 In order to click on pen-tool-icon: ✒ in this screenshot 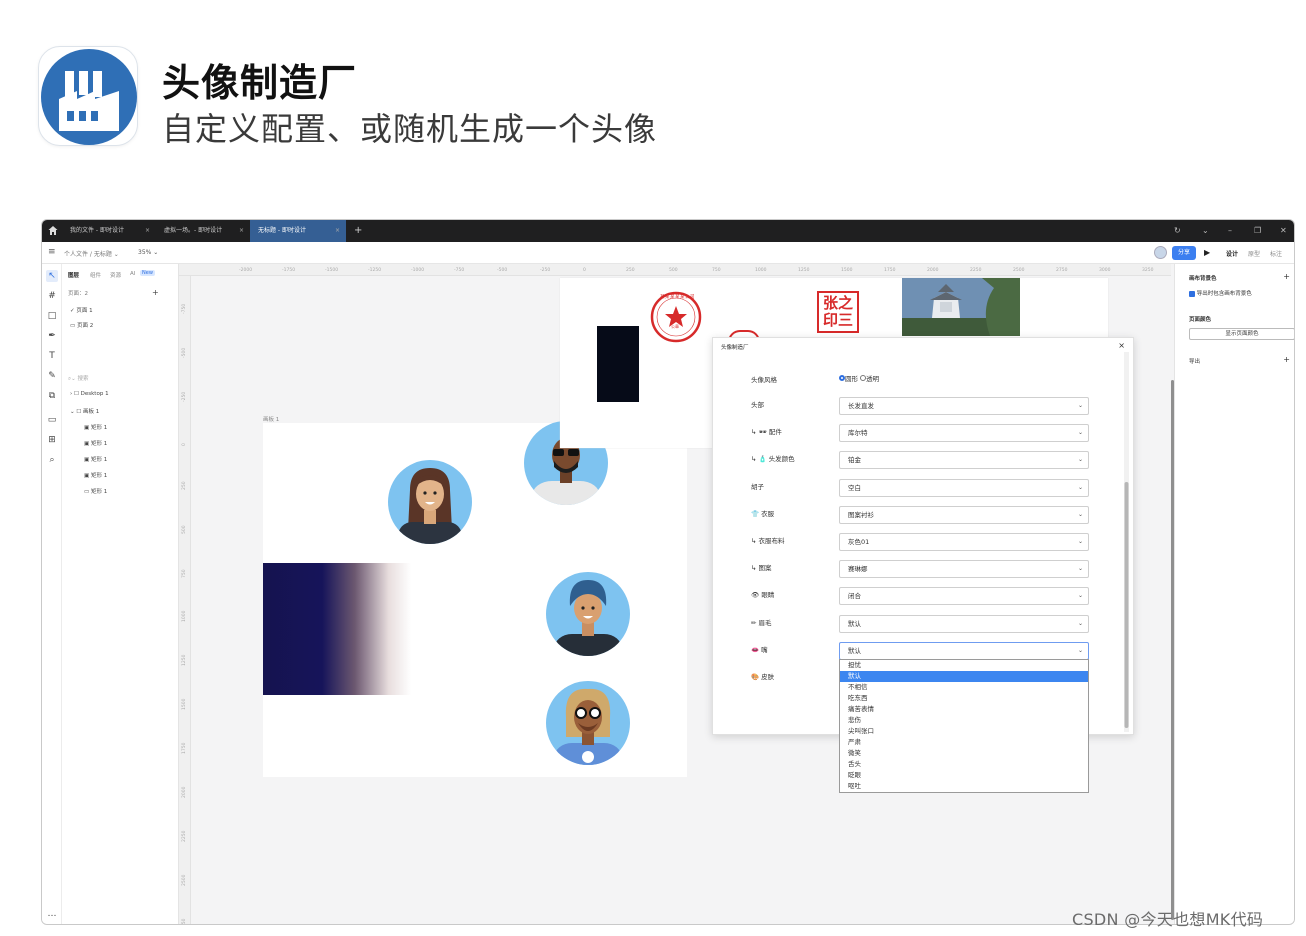, I will do `click(52, 336)`.